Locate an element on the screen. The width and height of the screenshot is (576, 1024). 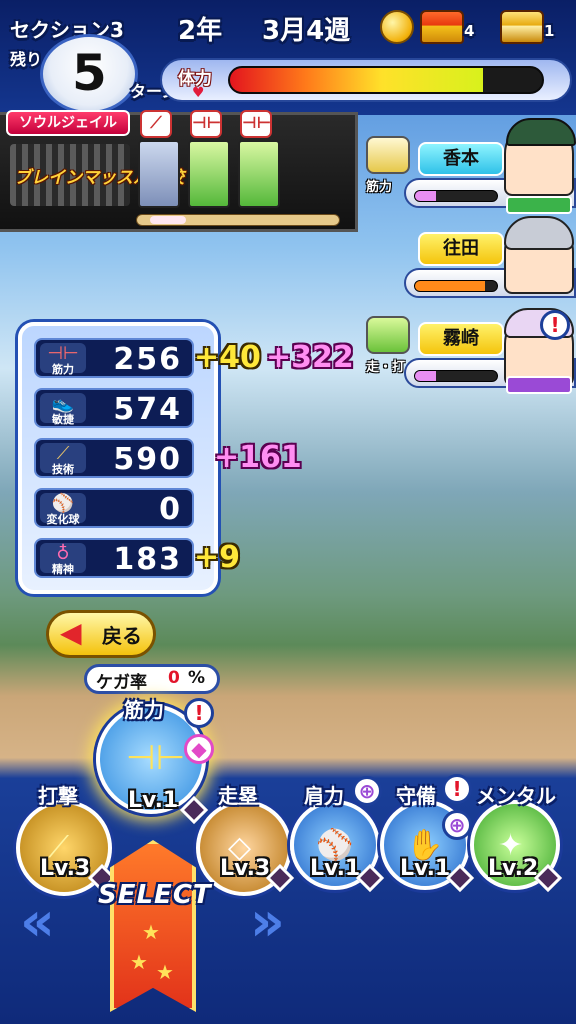
stat-name: 精神 is located at coordinates (63, 569).